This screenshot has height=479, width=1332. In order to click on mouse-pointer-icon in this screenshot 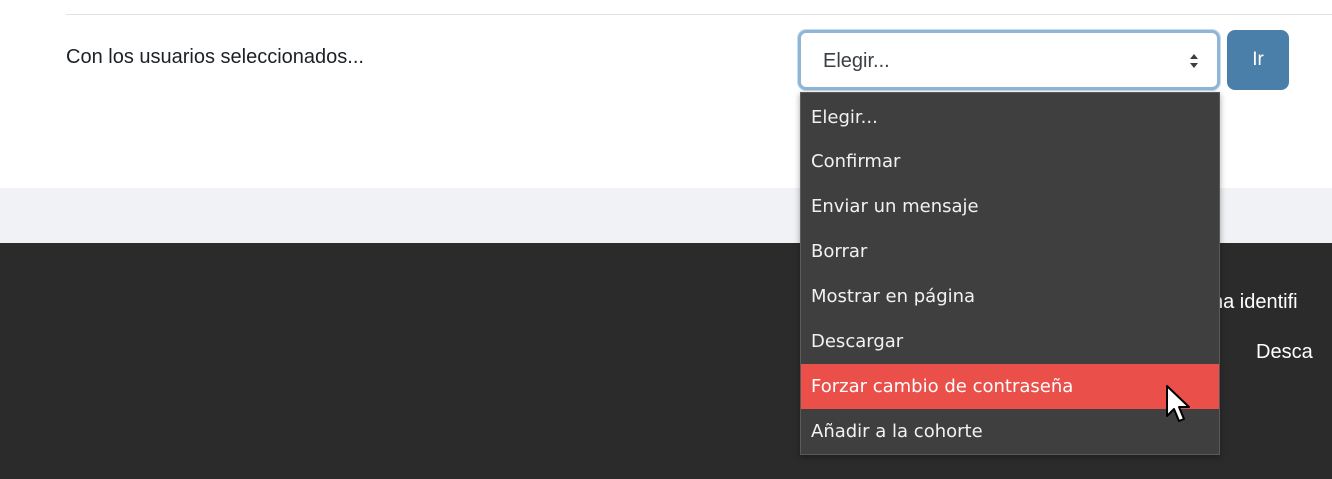, I will do `click(1178, 403)`.